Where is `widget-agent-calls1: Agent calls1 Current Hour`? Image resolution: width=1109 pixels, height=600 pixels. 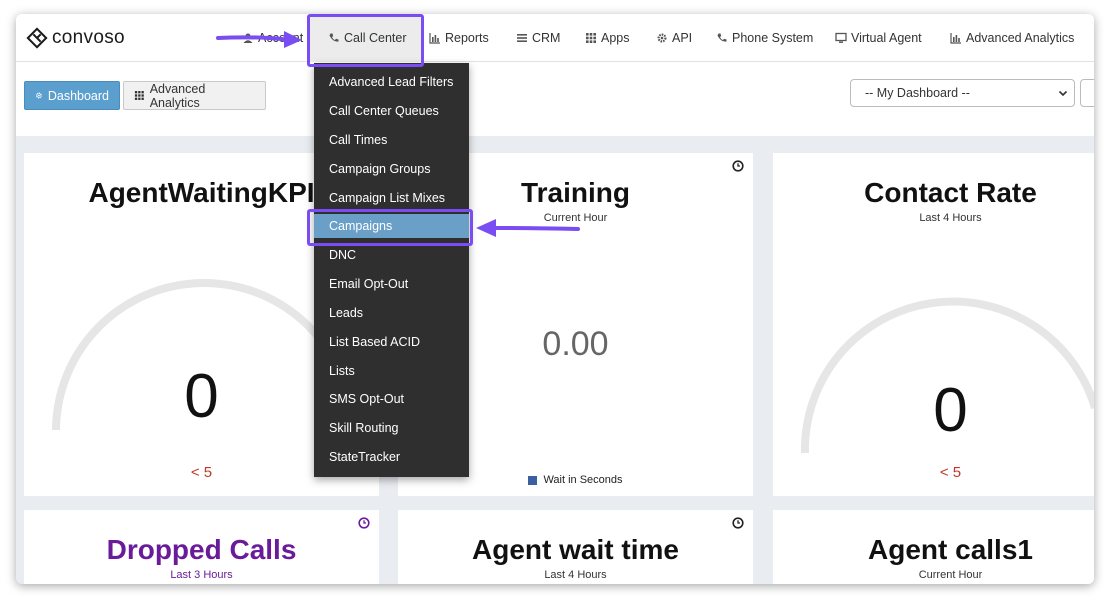
widget-agent-calls1: Agent calls1 Current Hour is located at coordinates (933, 547).